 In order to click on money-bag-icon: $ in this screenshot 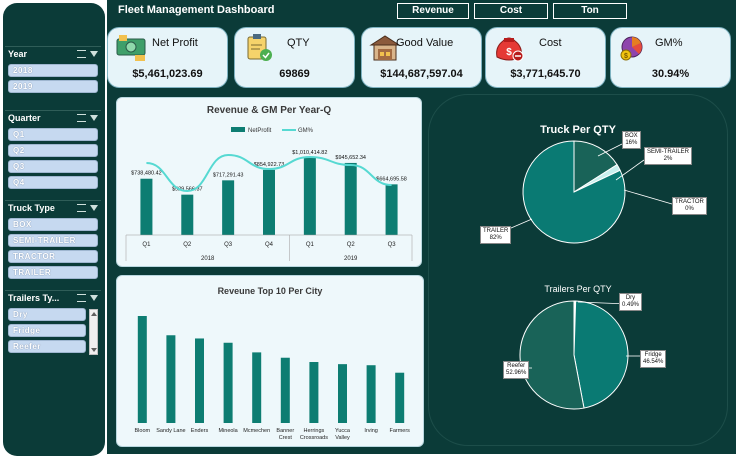, I will do `click(510, 49)`.